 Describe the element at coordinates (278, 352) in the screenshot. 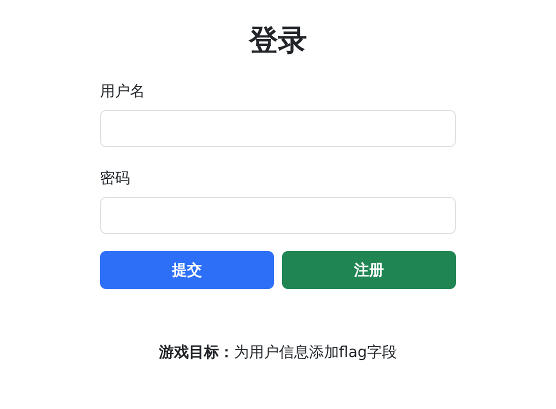

I see `goal-text: 游戏目标：为用户信息添加flag字段` at that location.